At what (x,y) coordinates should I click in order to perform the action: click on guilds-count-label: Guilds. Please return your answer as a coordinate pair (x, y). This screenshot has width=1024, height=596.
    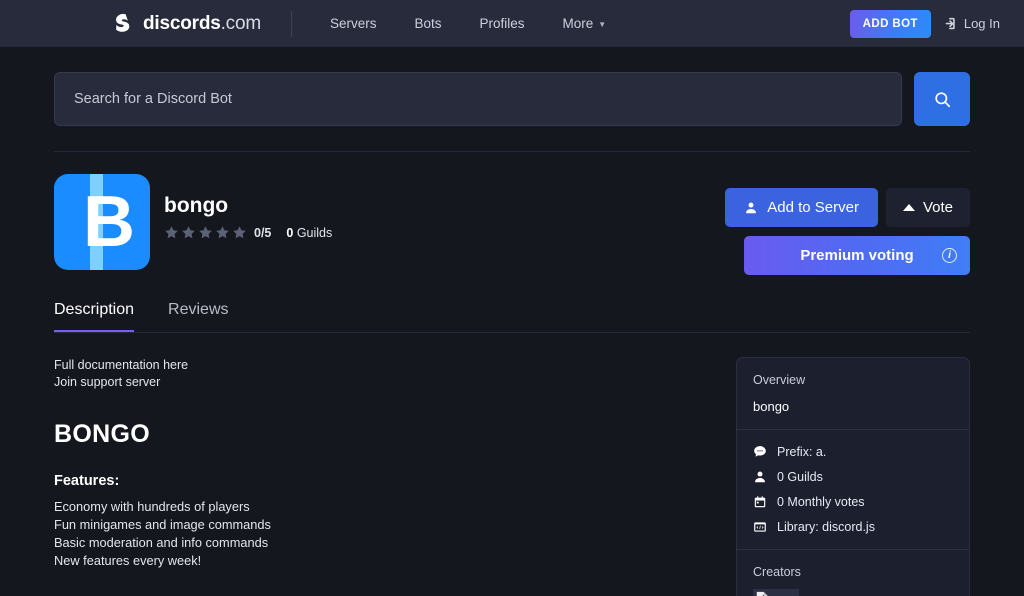
    Looking at the image, I should click on (314, 232).